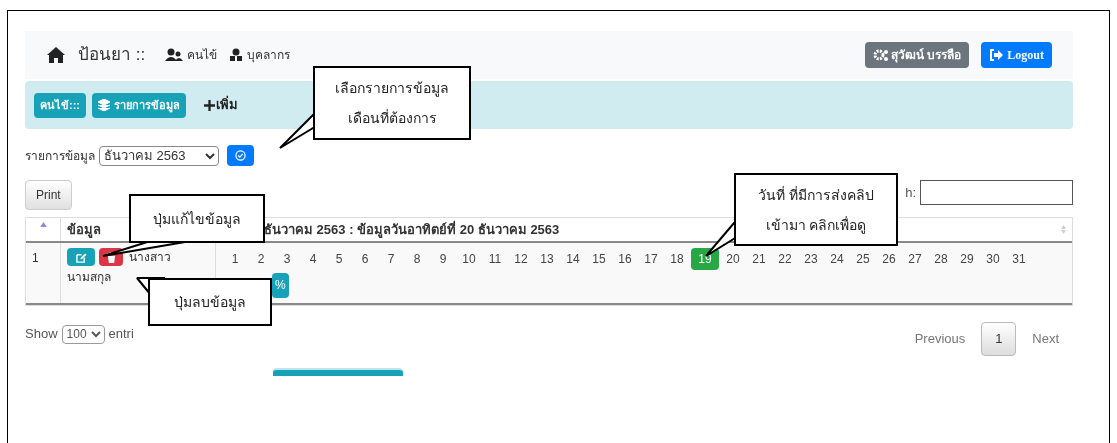 This screenshot has width=1117, height=443. I want to click on home-icon, so click(56, 55).